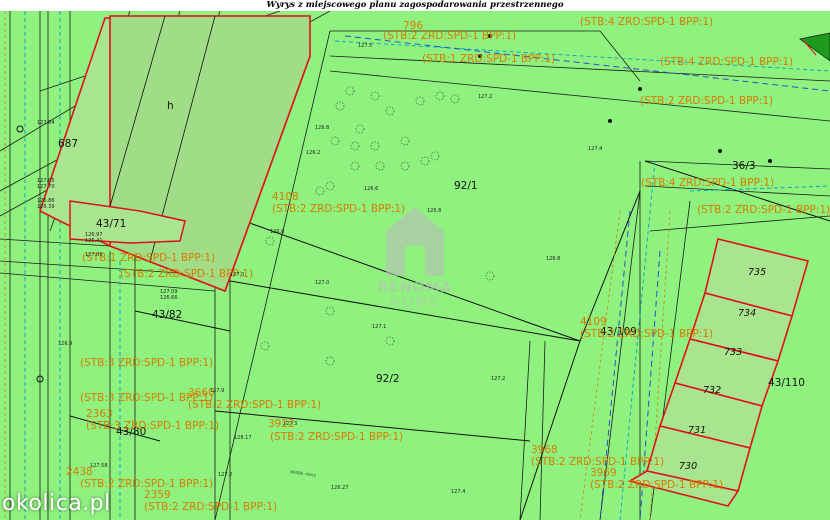 The height and width of the screenshot is (520, 830). I want to click on elevation-label: 127.5, so click(365, 46).